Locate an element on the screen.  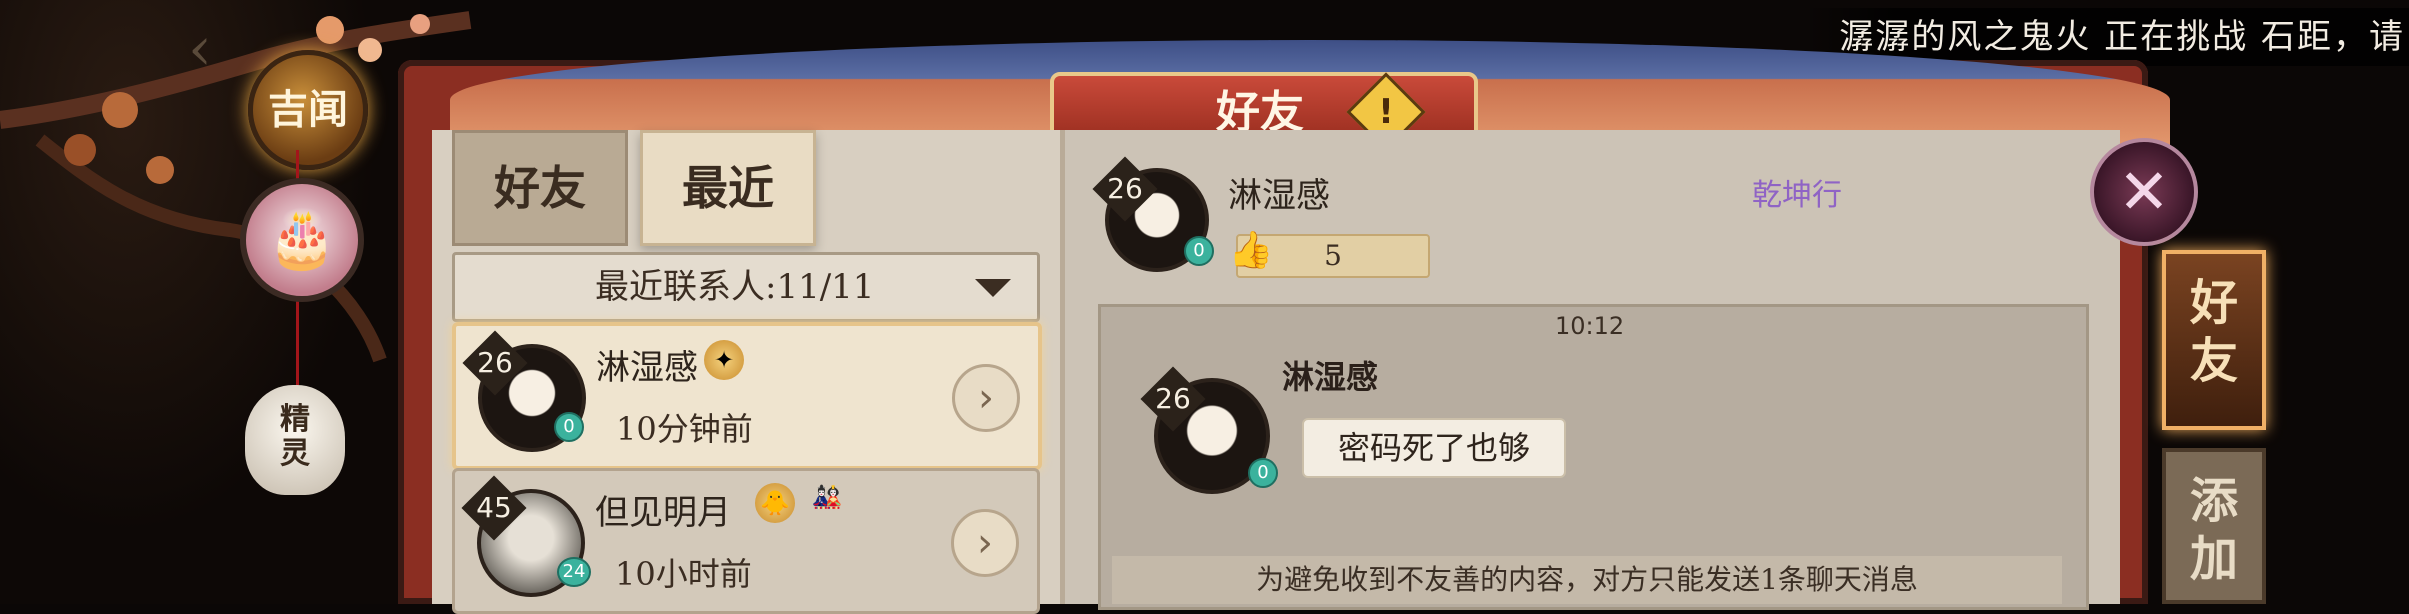
contact-time: 10分钟前 is located at coordinates (684, 429).